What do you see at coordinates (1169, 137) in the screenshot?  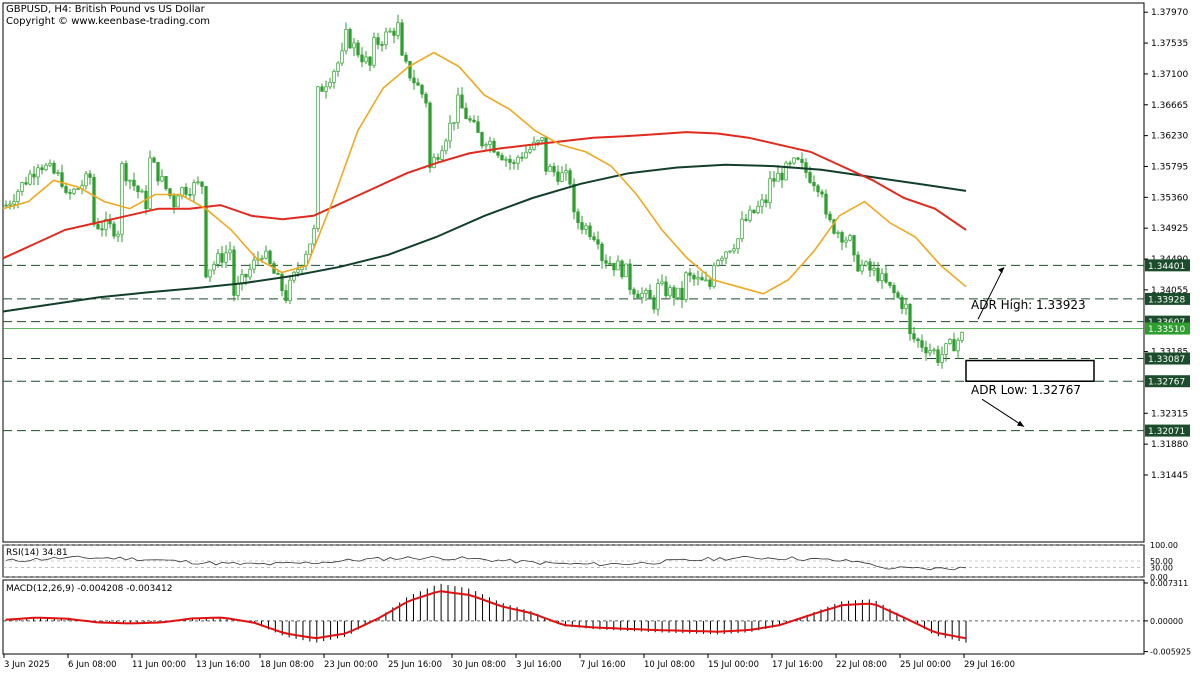 I see `y-tick-label: 1.36230` at bounding box center [1169, 137].